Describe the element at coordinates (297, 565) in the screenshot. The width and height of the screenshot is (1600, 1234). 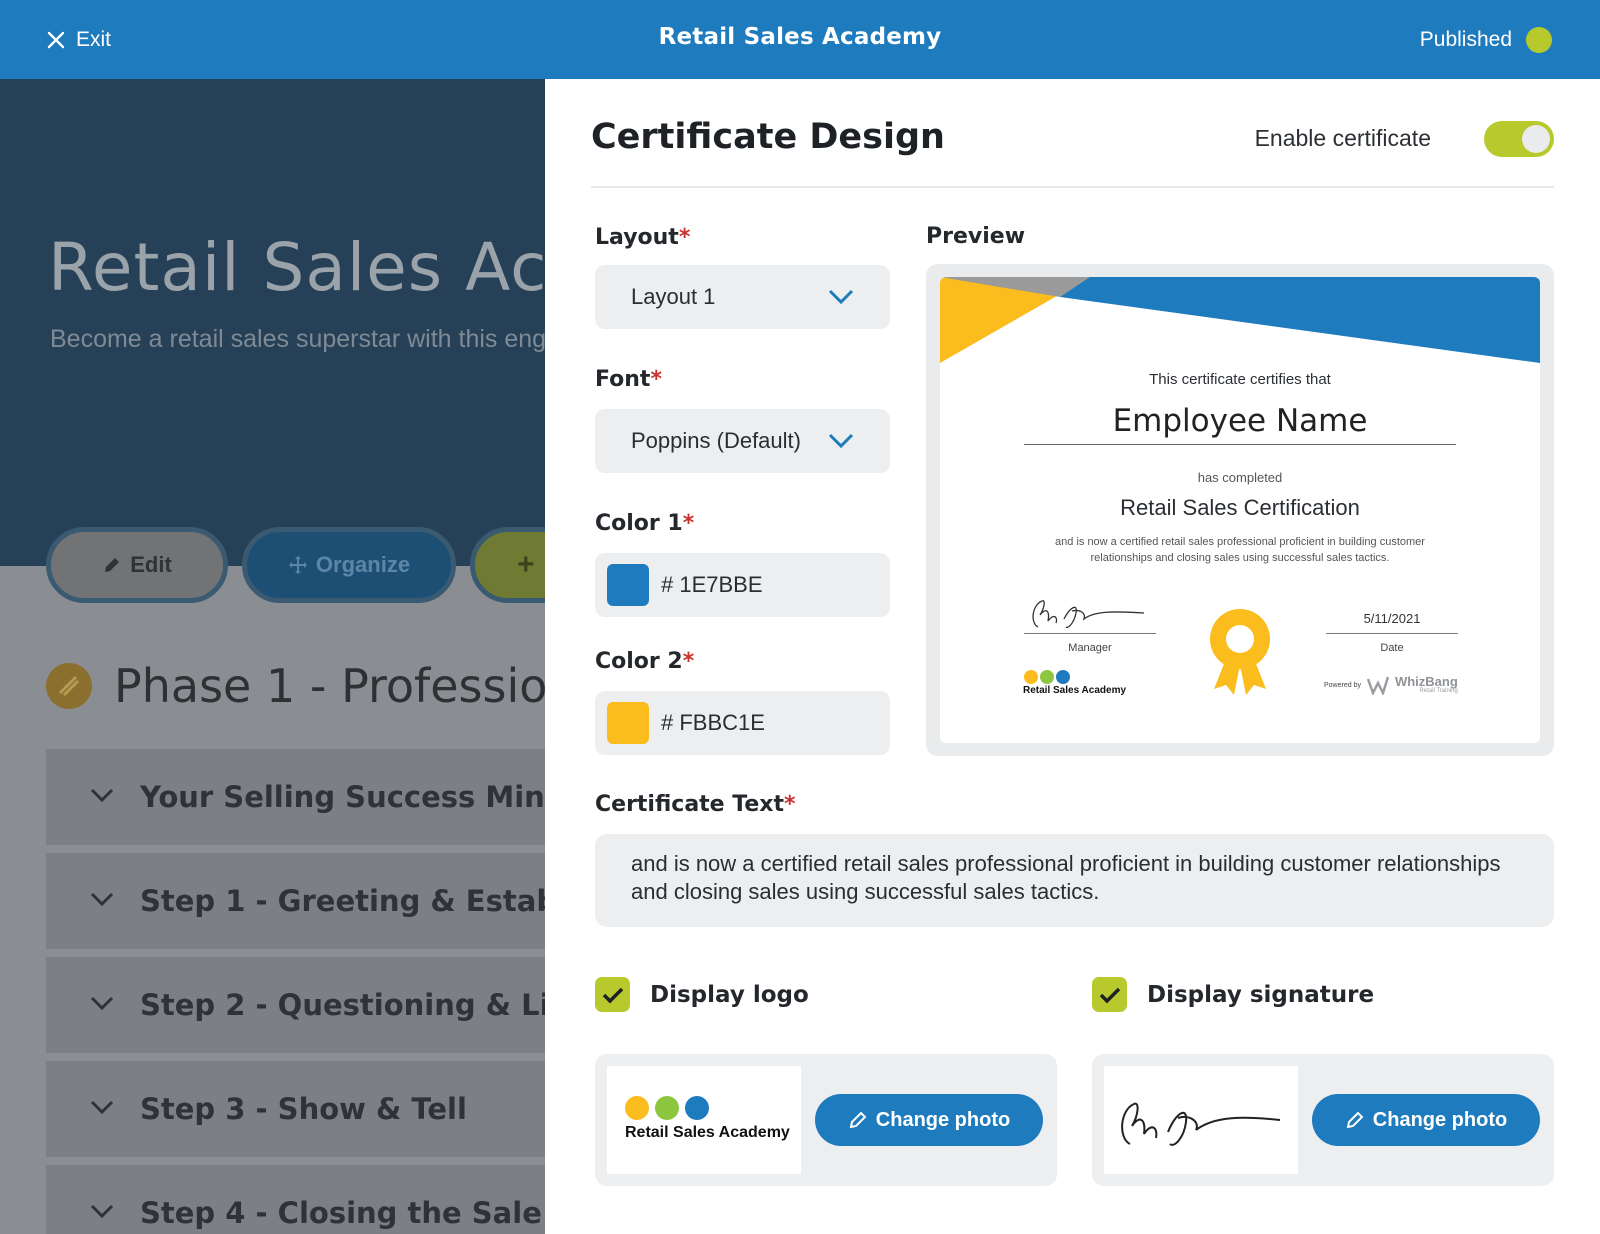
I see `move-icon` at that location.